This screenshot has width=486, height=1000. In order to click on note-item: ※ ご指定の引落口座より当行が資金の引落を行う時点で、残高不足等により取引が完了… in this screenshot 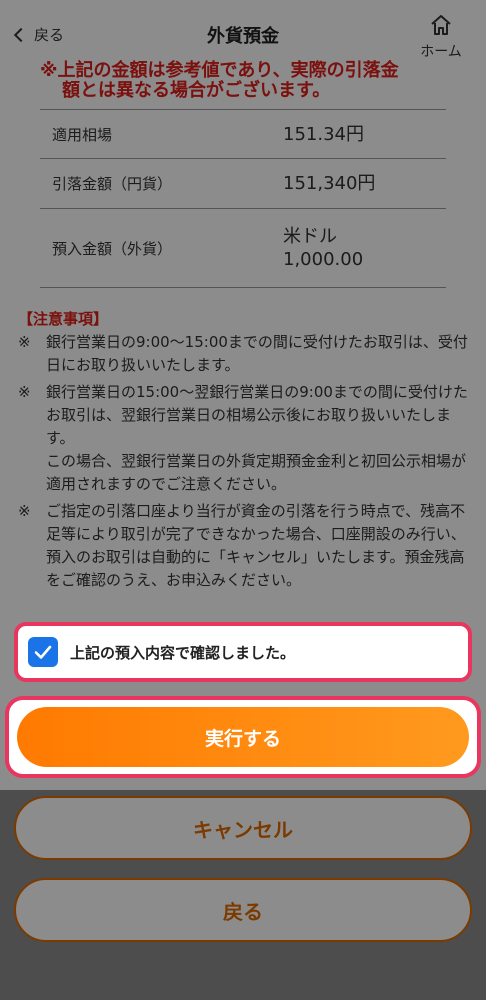, I will do `click(248, 546)`.